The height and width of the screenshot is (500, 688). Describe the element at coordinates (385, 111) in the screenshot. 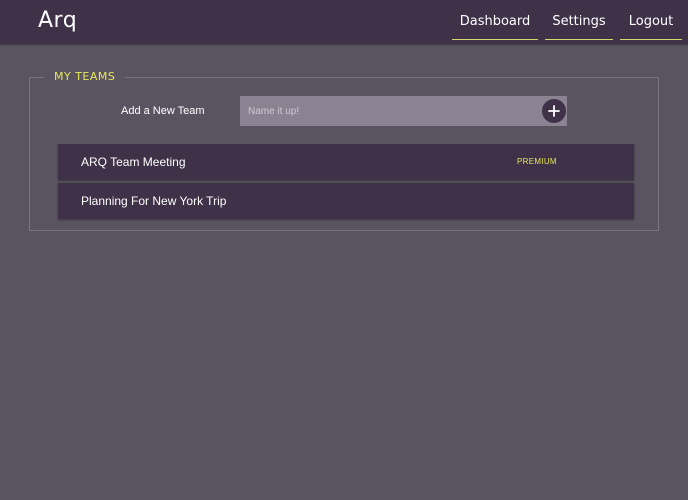

I see `team-name-input` at that location.